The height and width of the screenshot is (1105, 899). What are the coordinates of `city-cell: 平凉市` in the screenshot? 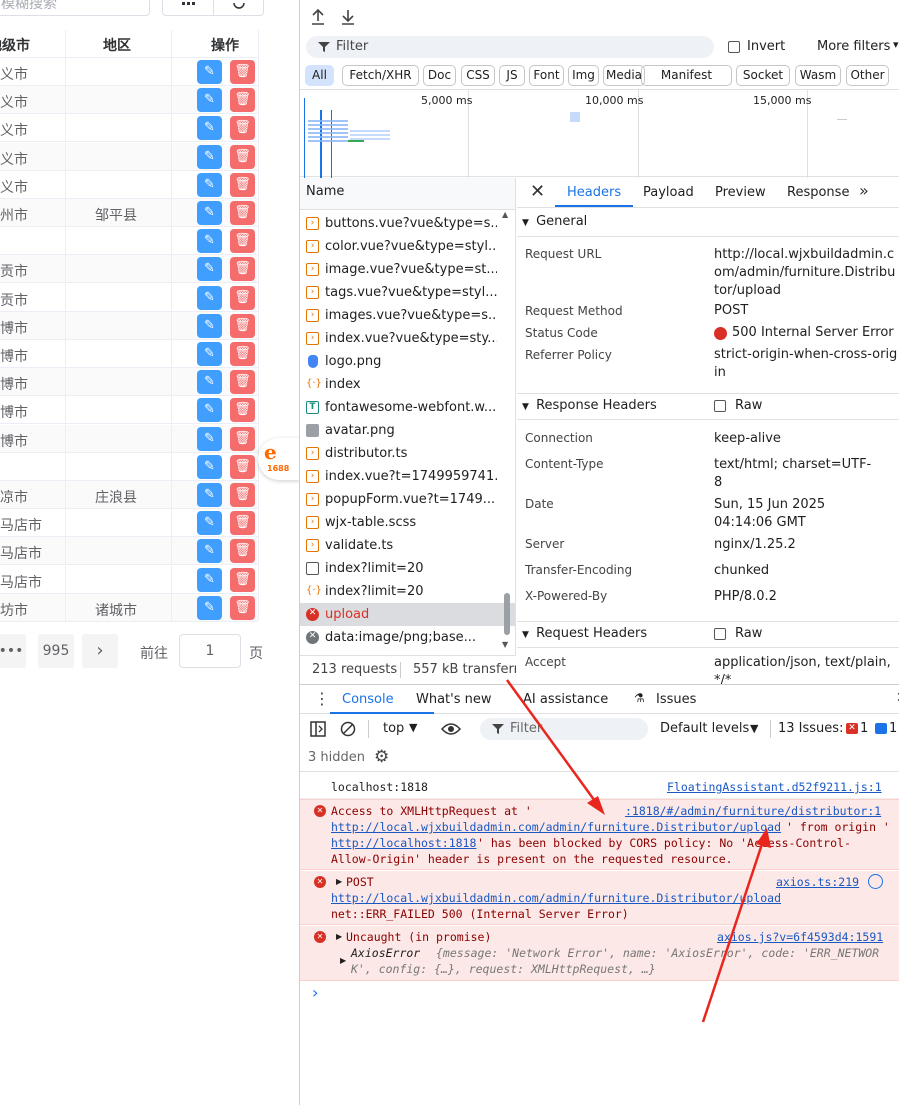 It's located at (14, 498).